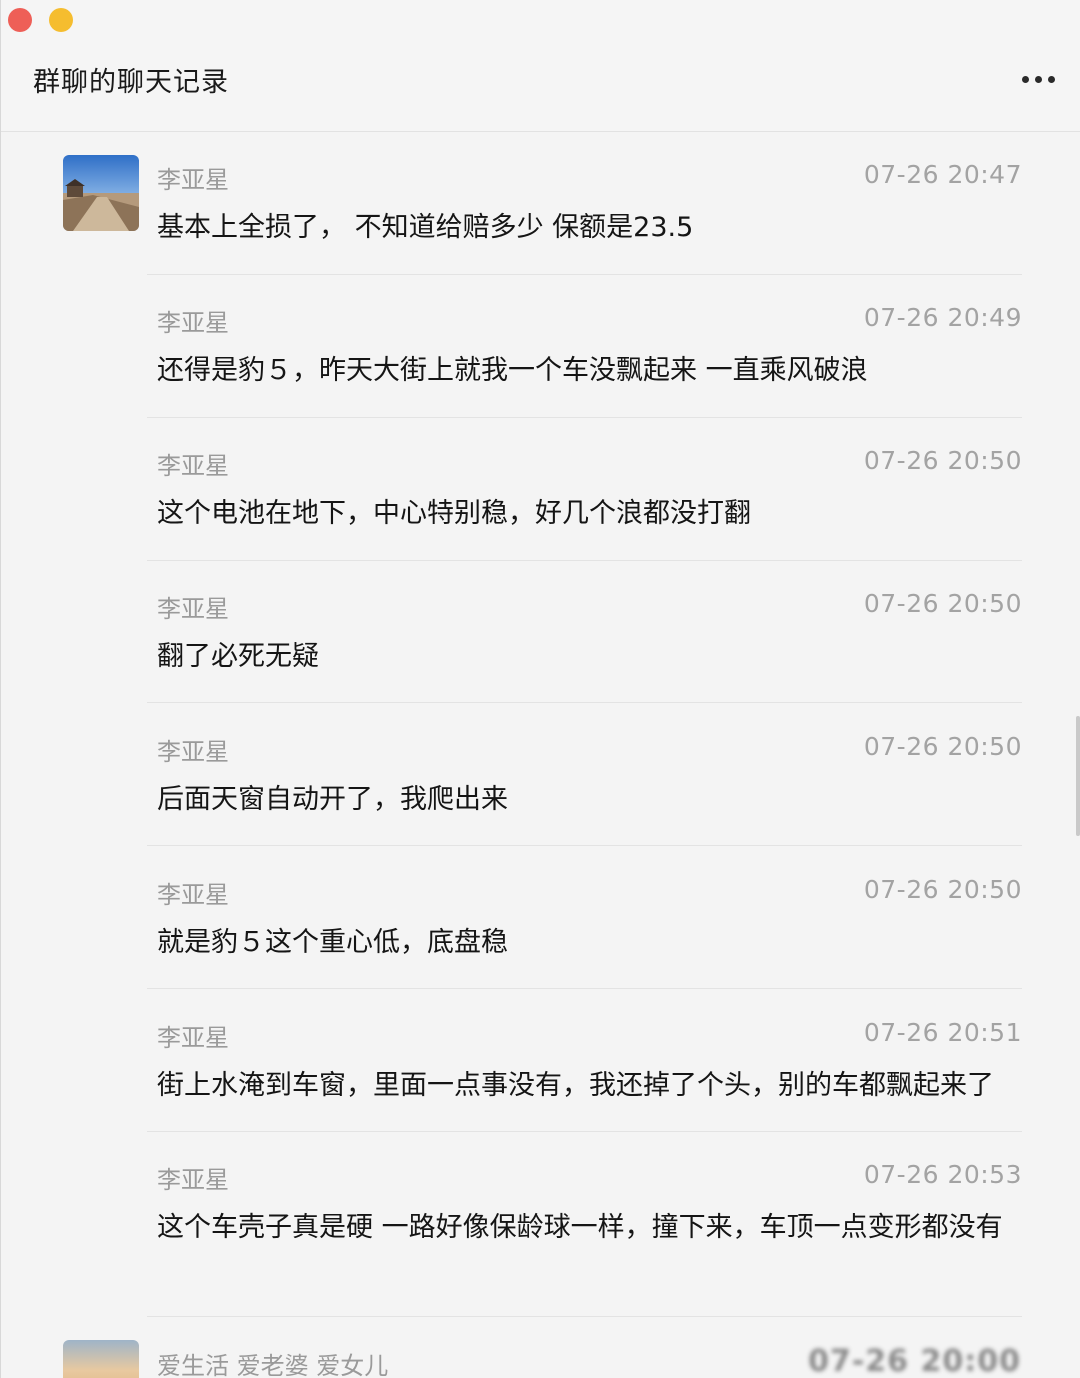 The width and height of the screenshot is (1080, 1378). I want to click on message-text: 这个车壳子真是硬 一路好像保龄球一样，撞下来，车顶一点变形都没有, so click(580, 1227).